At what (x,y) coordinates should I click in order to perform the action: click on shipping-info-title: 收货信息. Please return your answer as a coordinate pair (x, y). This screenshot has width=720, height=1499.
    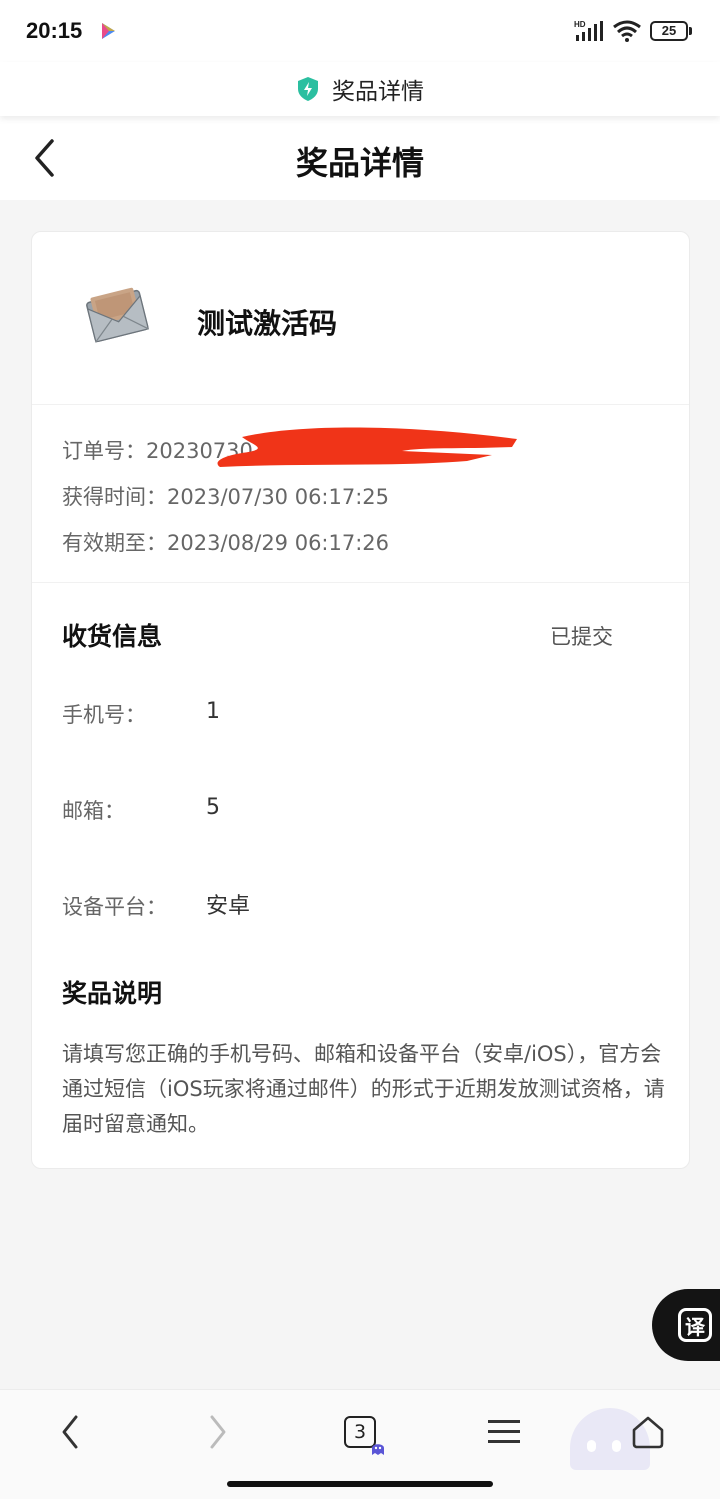
    Looking at the image, I should click on (112, 636).